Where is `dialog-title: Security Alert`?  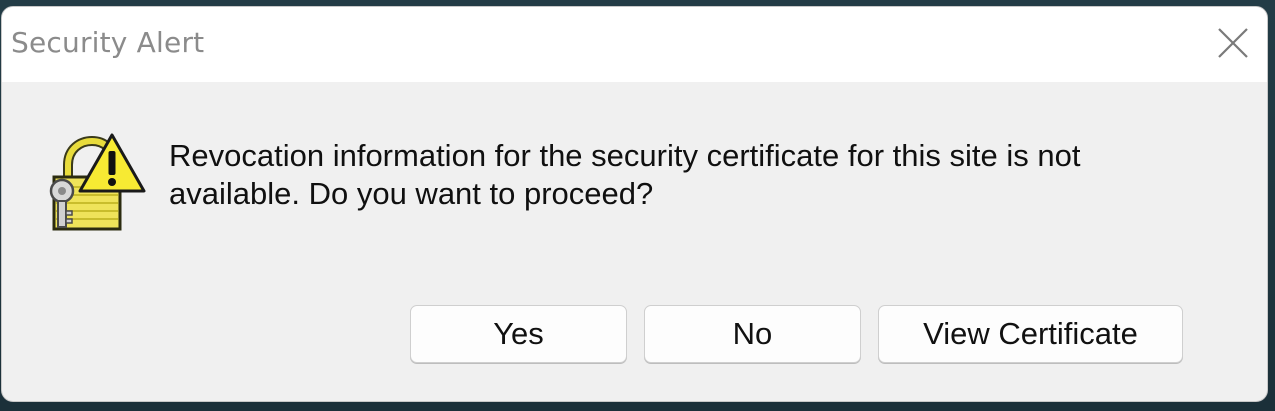 dialog-title: Security Alert is located at coordinates (108, 42).